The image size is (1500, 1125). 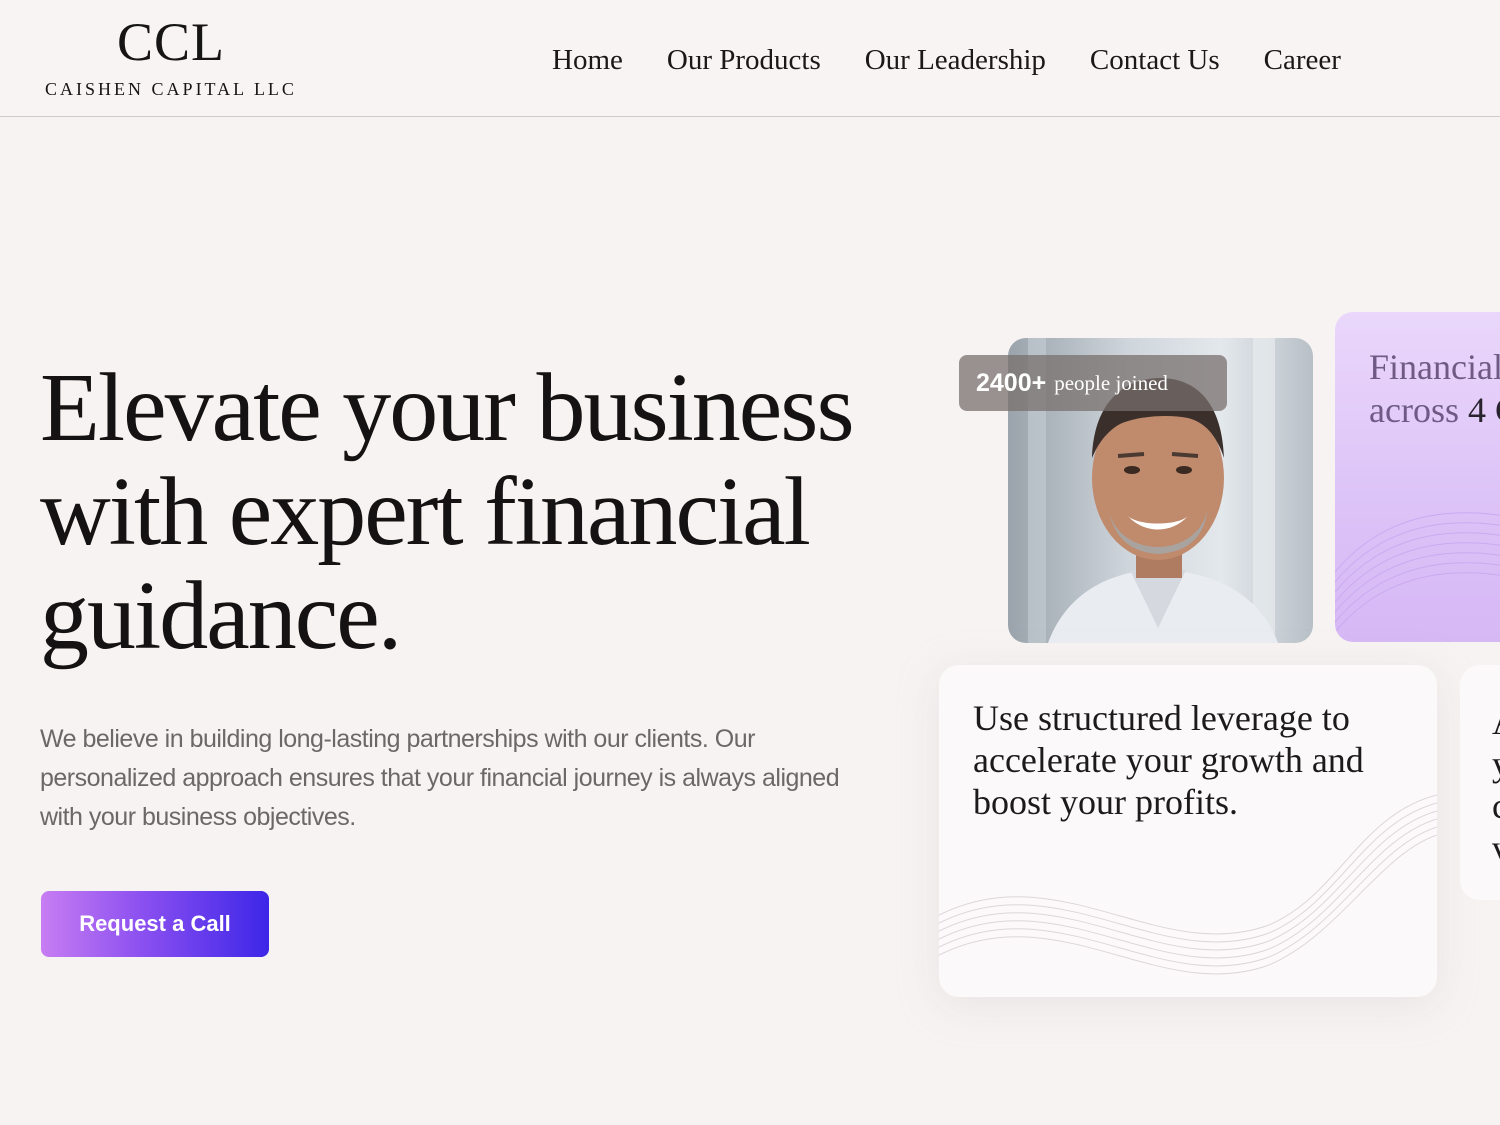 I want to click on nav-contact-us: Contact Us, so click(x=1155, y=60).